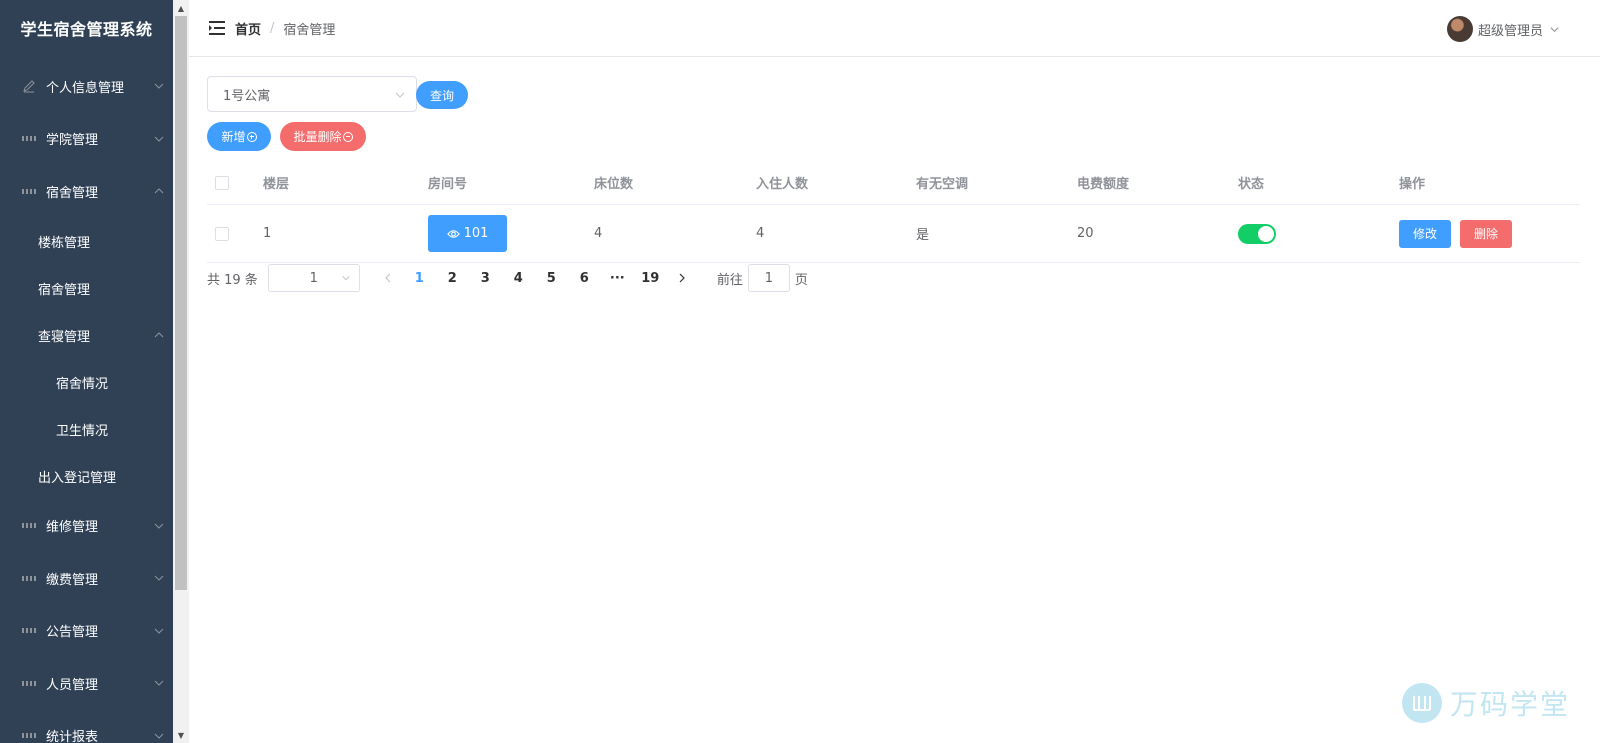 The width and height of the screenshot is (1600, 743). What do you see at coordinates (248, 28) in the screenshot?
I see `breadcrumb-home: 首页` at bounding box center [248, 28].